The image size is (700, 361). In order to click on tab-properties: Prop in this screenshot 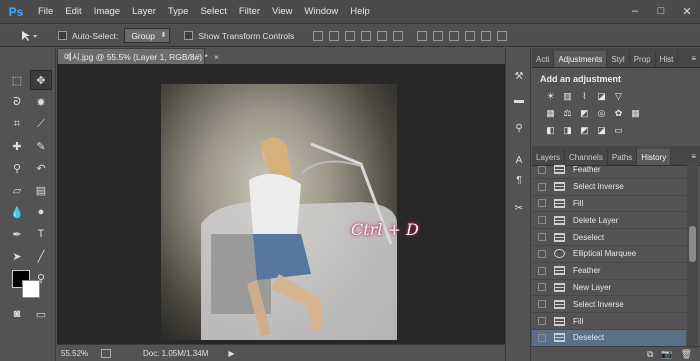, I will do `click(643, 59)`.